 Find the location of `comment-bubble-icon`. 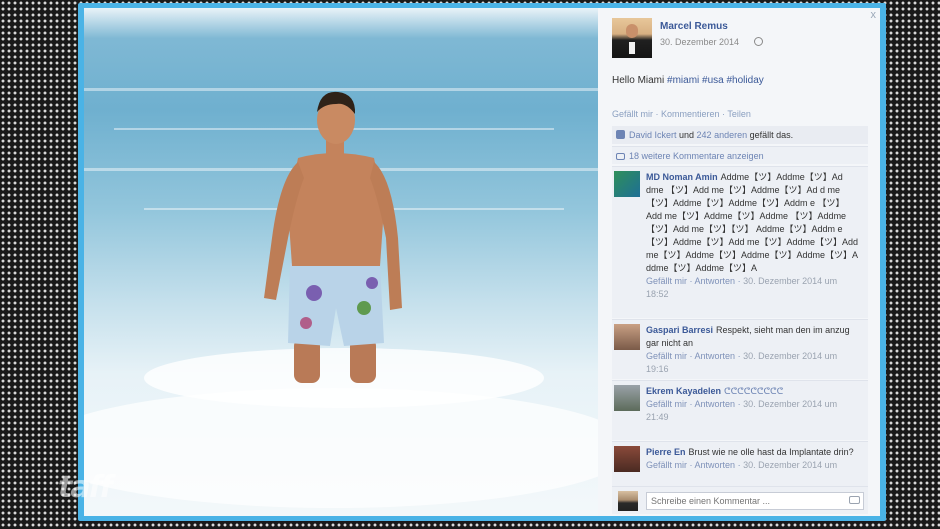

comment-bubble-icon is located at coordinates (620, 156).